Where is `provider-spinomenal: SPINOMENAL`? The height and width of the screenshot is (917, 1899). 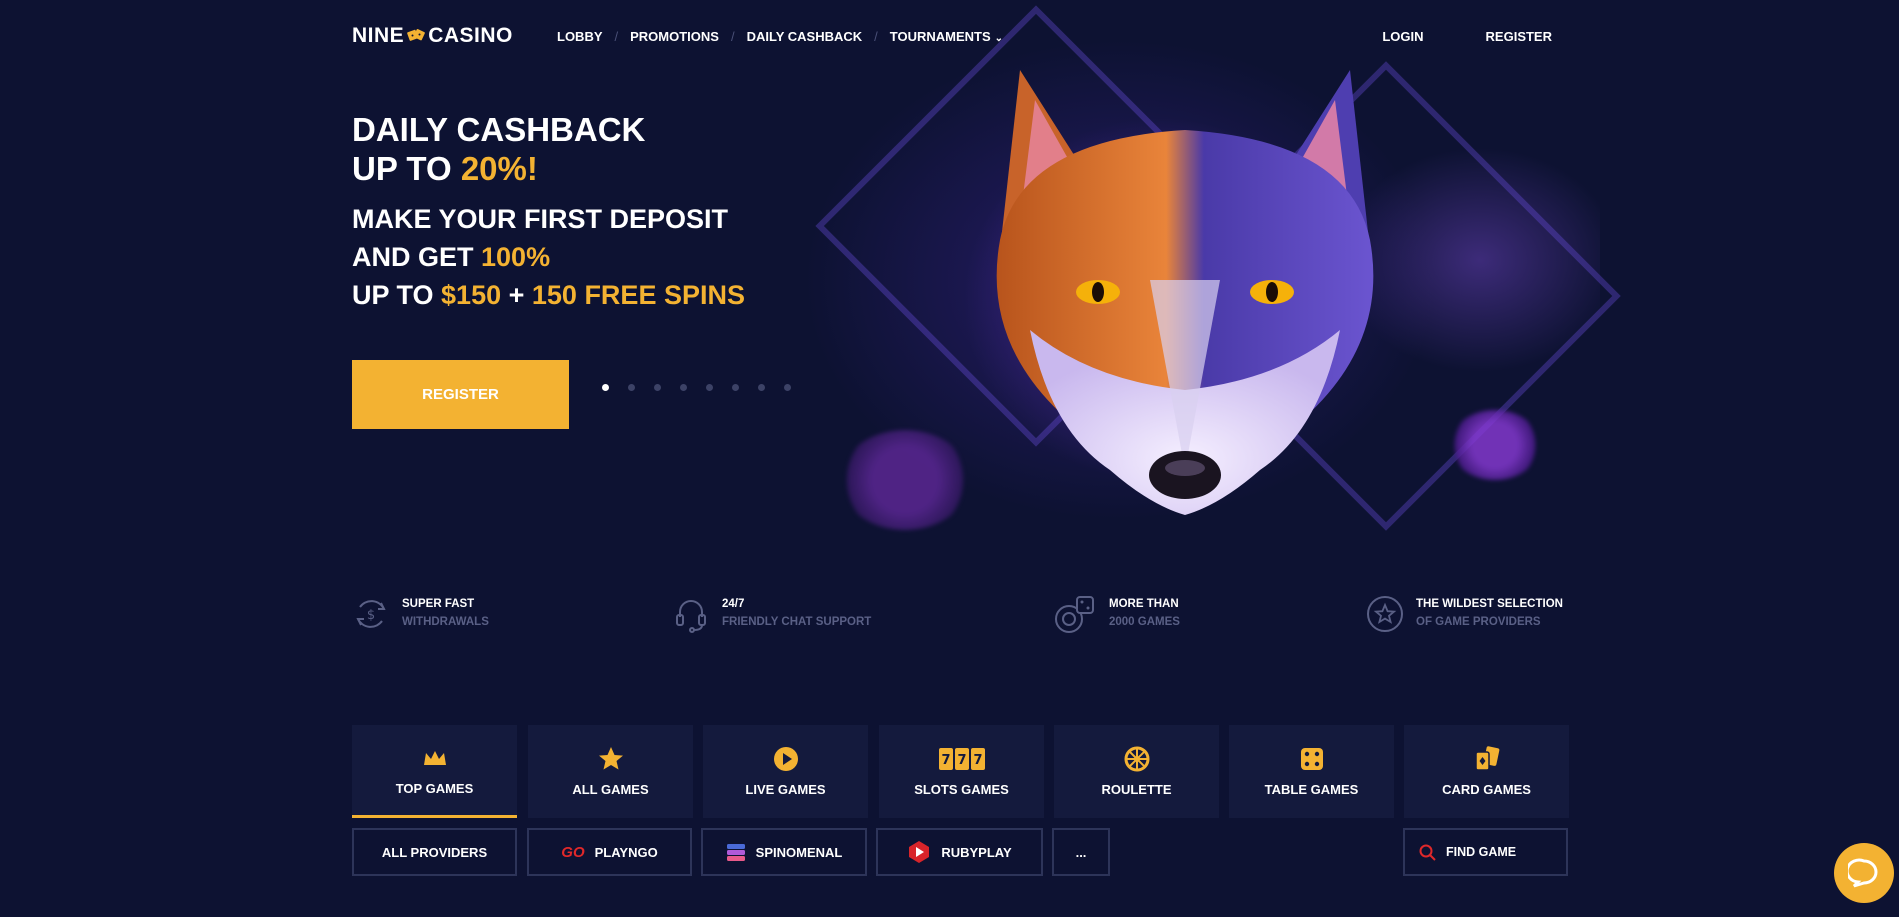
provider-spinomenal: SPINOMENAL is located at coordinates (784, 852).